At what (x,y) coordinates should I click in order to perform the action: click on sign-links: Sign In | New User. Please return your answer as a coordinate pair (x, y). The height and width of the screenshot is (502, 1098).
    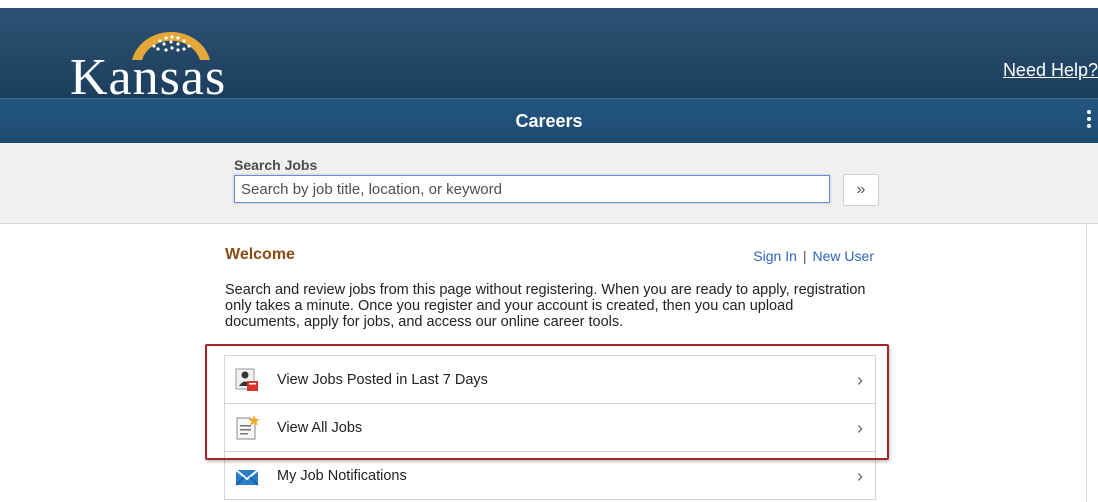
    Looking at the image, I should click on (813, 256).